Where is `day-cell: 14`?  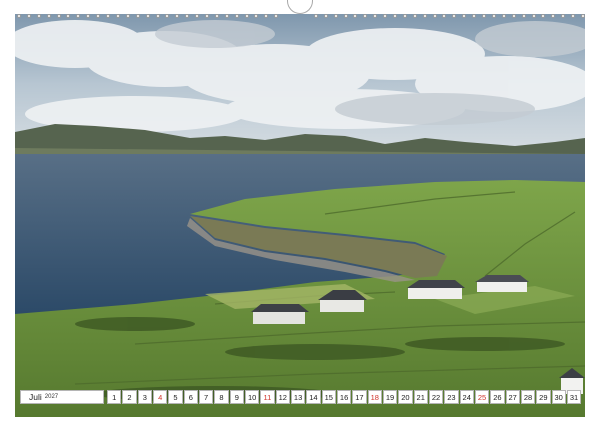
day-cell: 14 is located at coordinates (313, 397).